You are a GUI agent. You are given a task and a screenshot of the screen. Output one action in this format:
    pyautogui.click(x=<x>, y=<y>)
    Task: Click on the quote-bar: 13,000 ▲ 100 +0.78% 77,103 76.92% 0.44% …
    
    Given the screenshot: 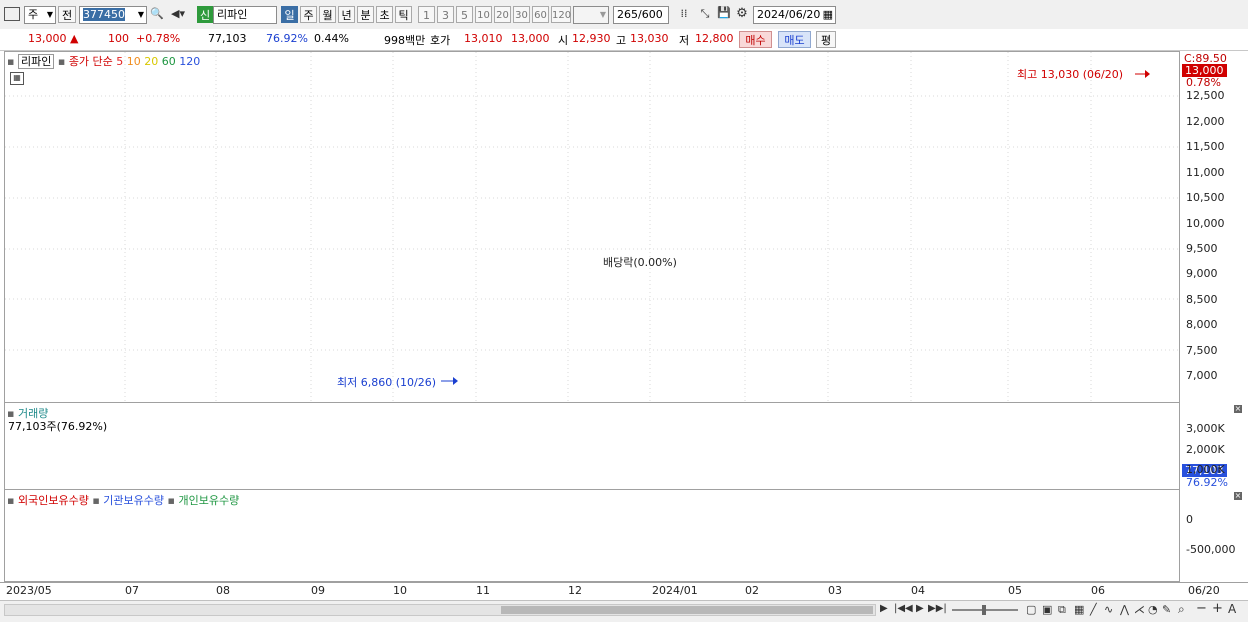 What is the action you would take?
    pyautogui.click(x=624, y=40)
    